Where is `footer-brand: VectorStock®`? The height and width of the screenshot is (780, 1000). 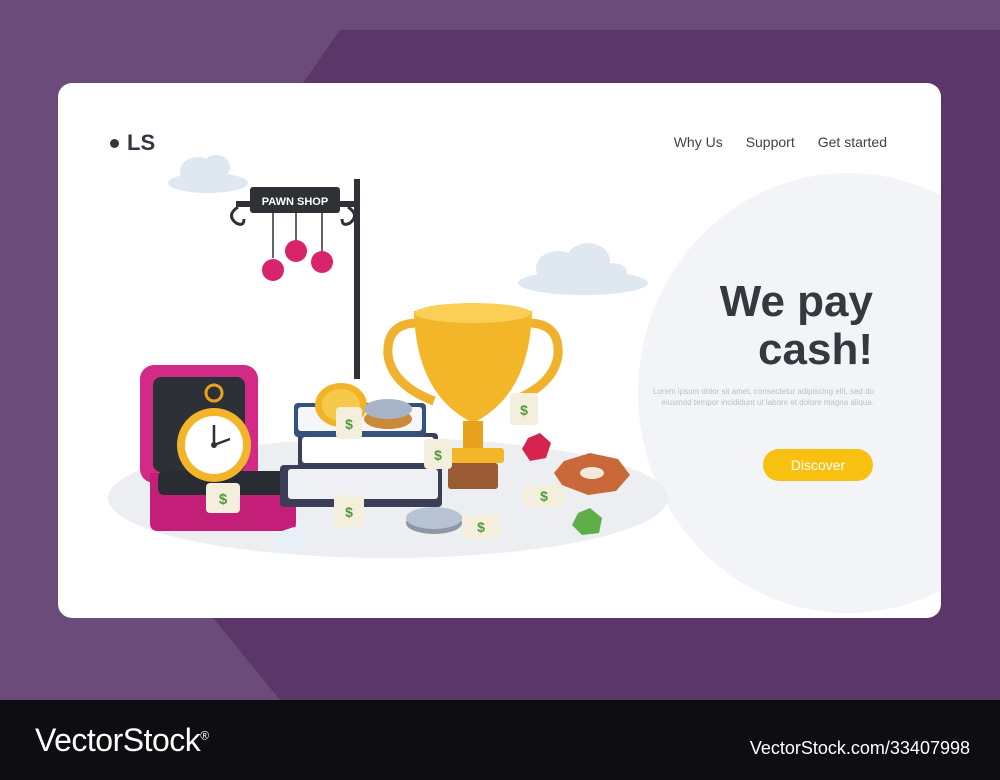
footer-brand: VectorStock® is located at coordinates (122, 740).